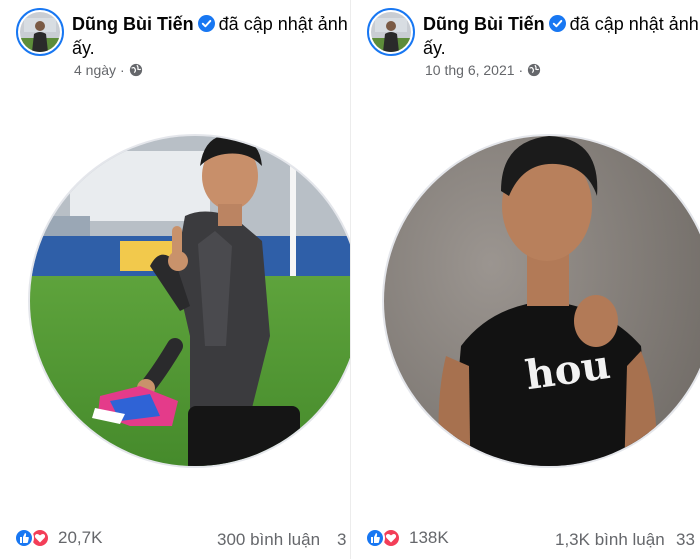 Image resolution: width=700 pixels, height=559 pixels. What do you see at coordinates (268, 540) in the screenshot?
I see `comments-count: 300 bình luận` at bounding box center [268, 540].